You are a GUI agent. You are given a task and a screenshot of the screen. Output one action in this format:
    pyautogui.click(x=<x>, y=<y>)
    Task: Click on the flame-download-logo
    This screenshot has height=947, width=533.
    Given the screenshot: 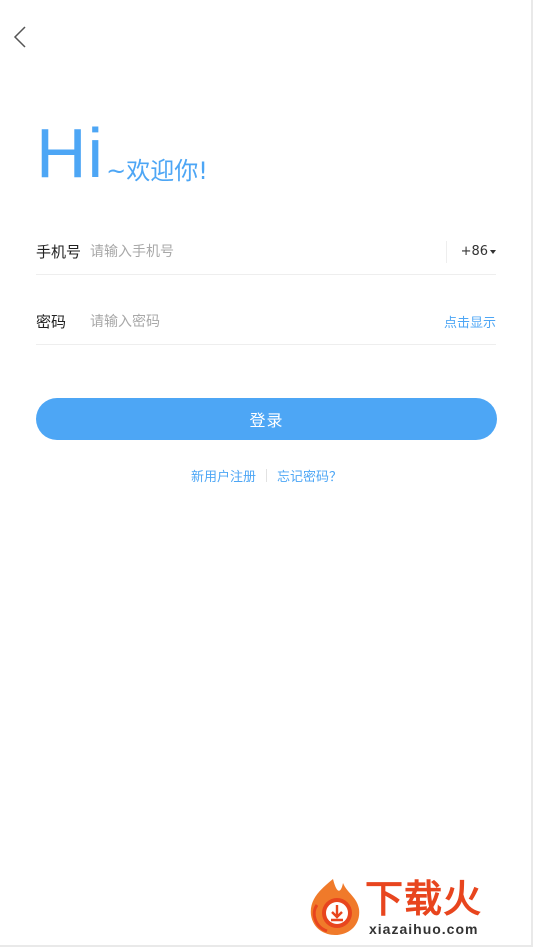 What is the action you would take?
    pyautogui.click(x=335, y=907)
    